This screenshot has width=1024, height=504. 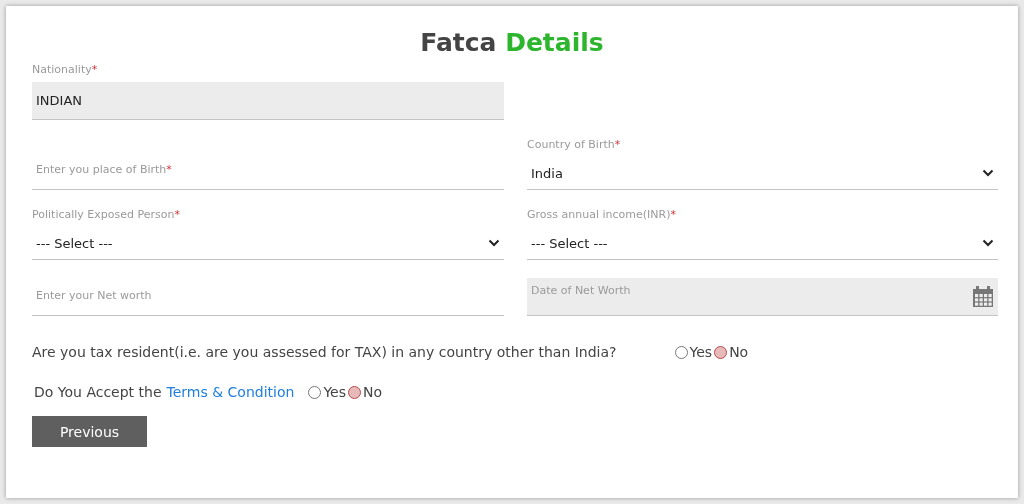 What do you see at coordinates (762, 173) in the screenshot?
I see `dropdown: India` at bounding box center [762, 173].